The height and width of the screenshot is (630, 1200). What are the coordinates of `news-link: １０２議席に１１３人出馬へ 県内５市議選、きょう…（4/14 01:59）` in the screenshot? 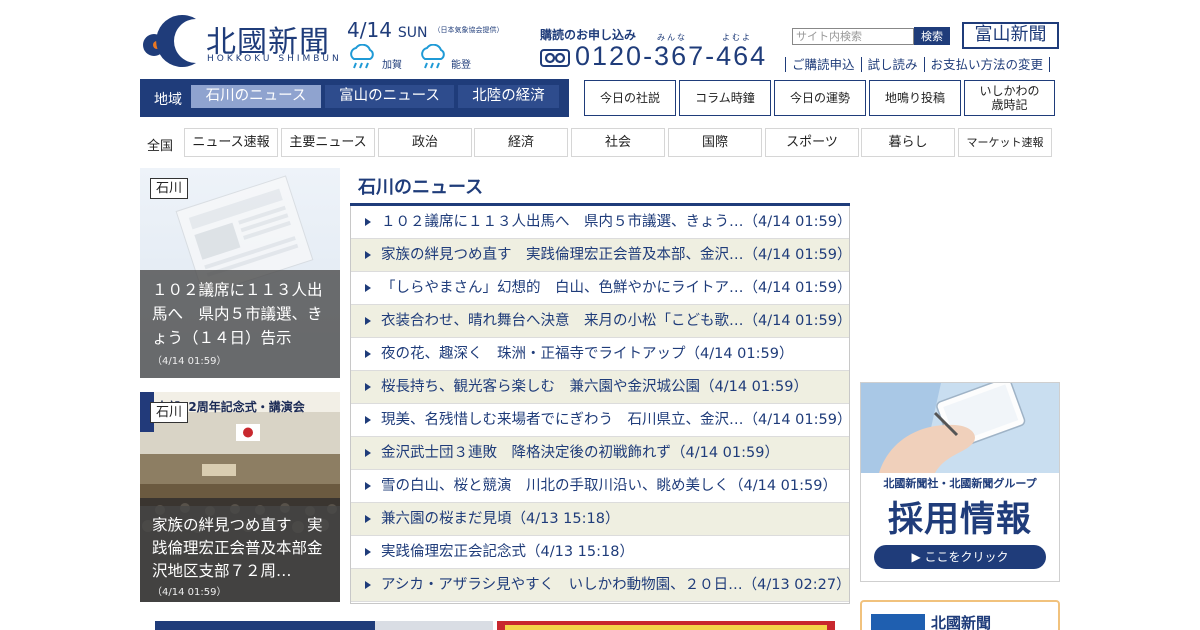 It's located at (615, 222).